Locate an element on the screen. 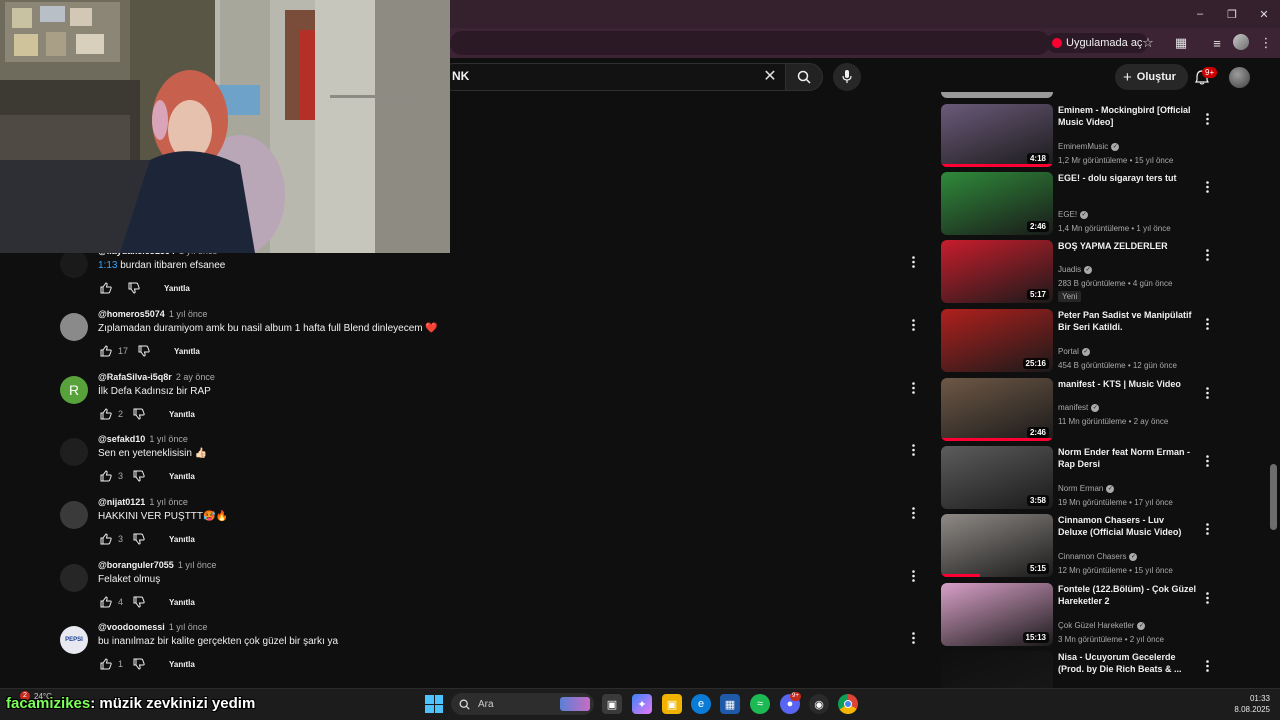  channel-name: Norm Erman ✓ is located at coordinates (1086, 488).